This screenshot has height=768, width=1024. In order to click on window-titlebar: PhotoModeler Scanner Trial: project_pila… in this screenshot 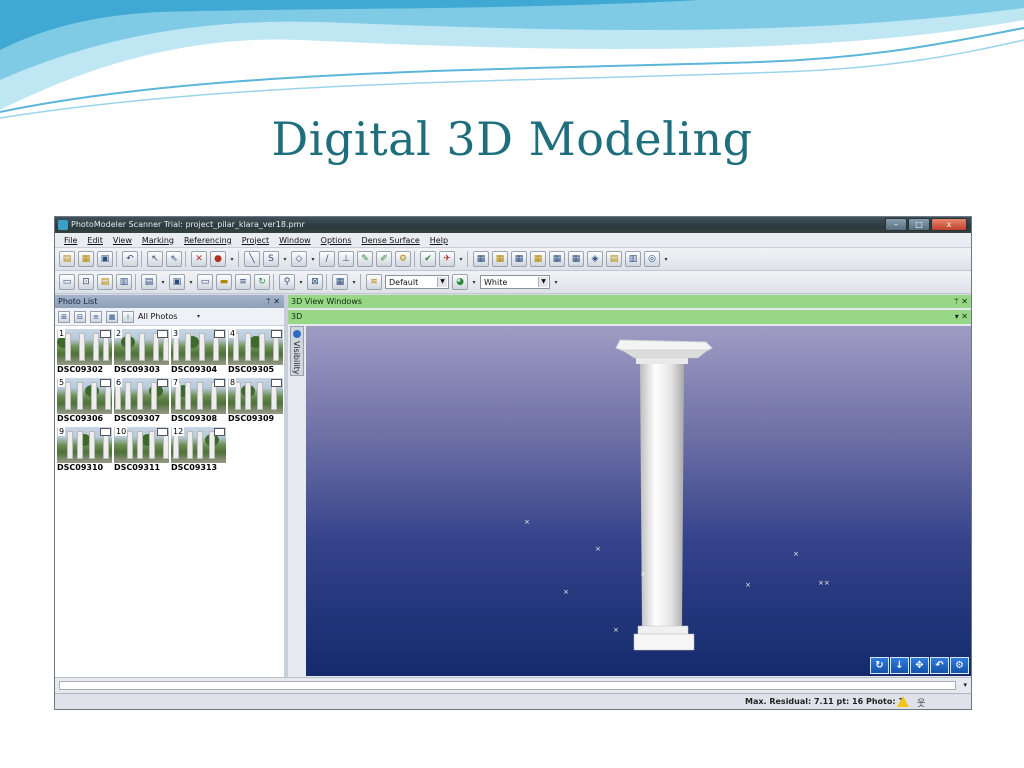, I will do `click(513, 225)`.